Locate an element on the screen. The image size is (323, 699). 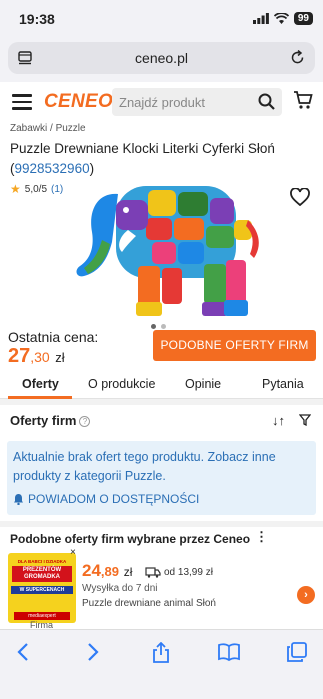
bookmarks-icon is located at coordinates (229, 652).